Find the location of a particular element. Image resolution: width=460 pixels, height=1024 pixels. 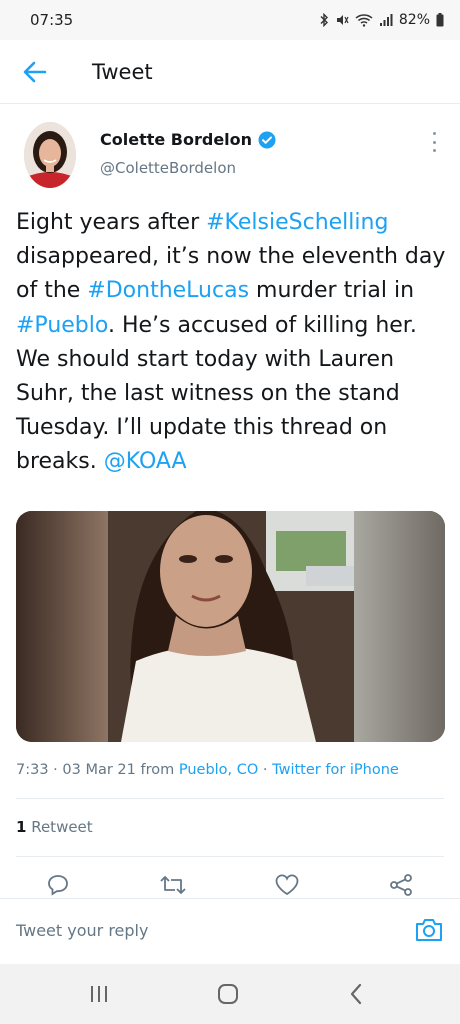

tweet-text-segment: murder trial in is located at coordinates (332, 291).